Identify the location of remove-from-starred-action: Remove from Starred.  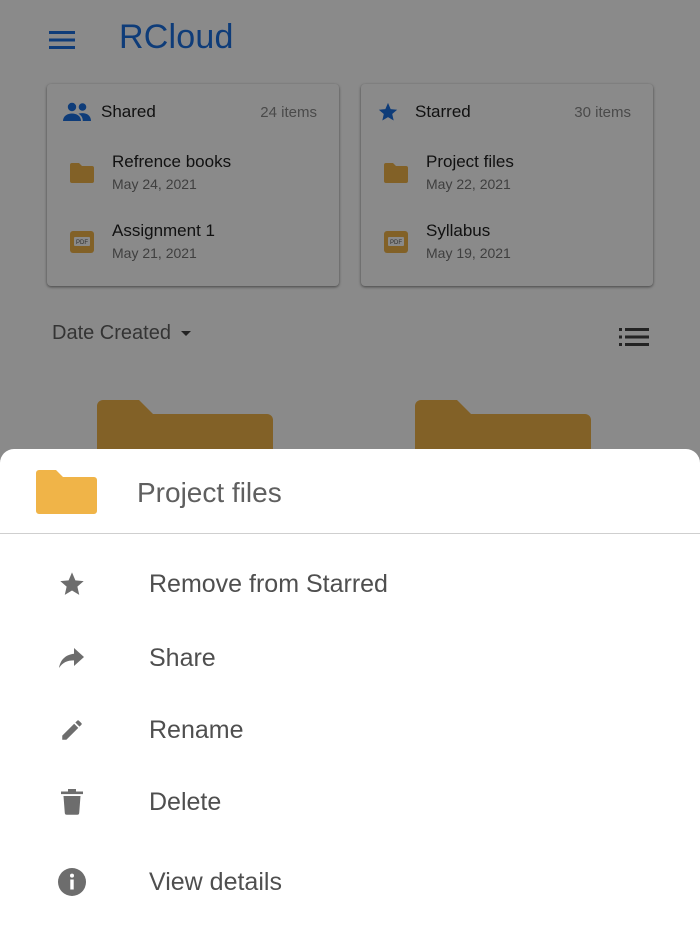
(350, 584).